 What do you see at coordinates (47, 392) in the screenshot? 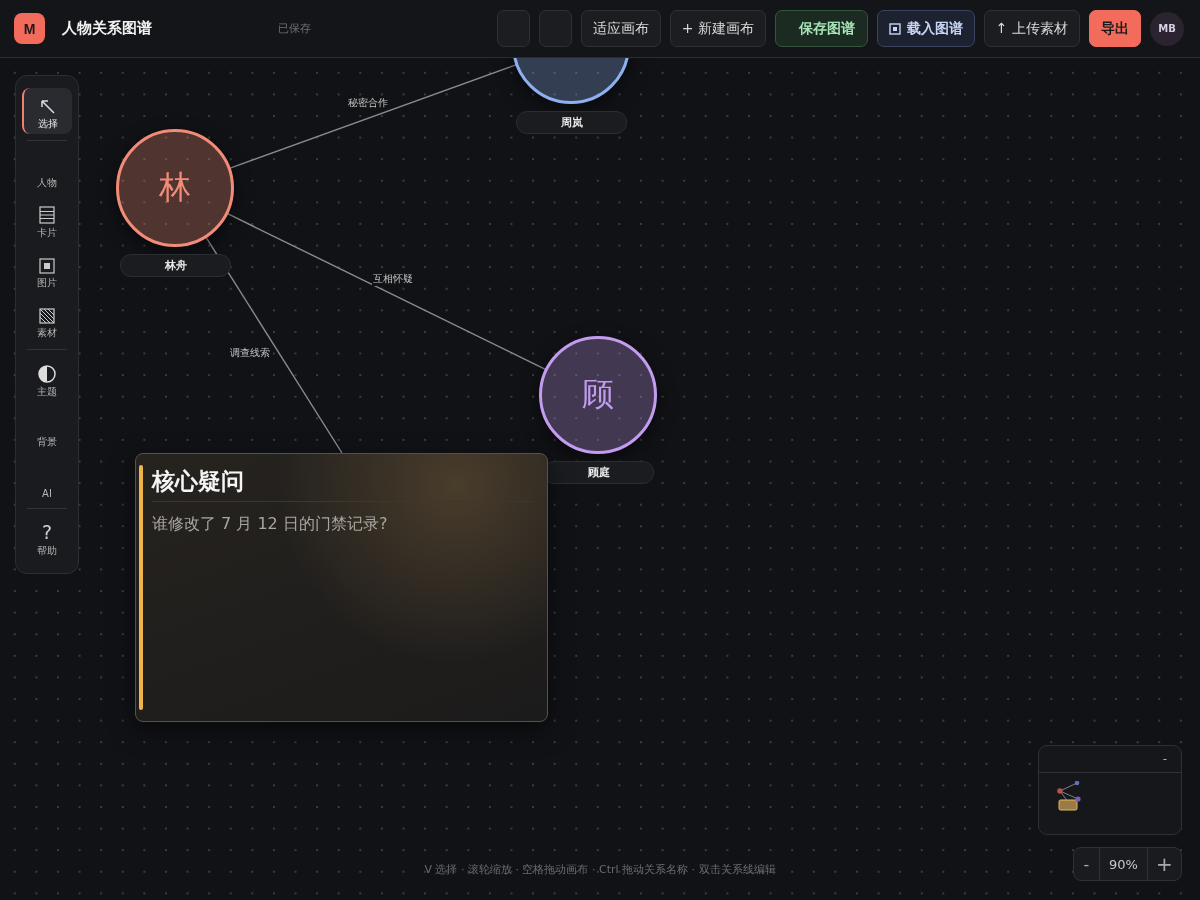
I see `tool-label: 主题` at bounding box center [47, 392].